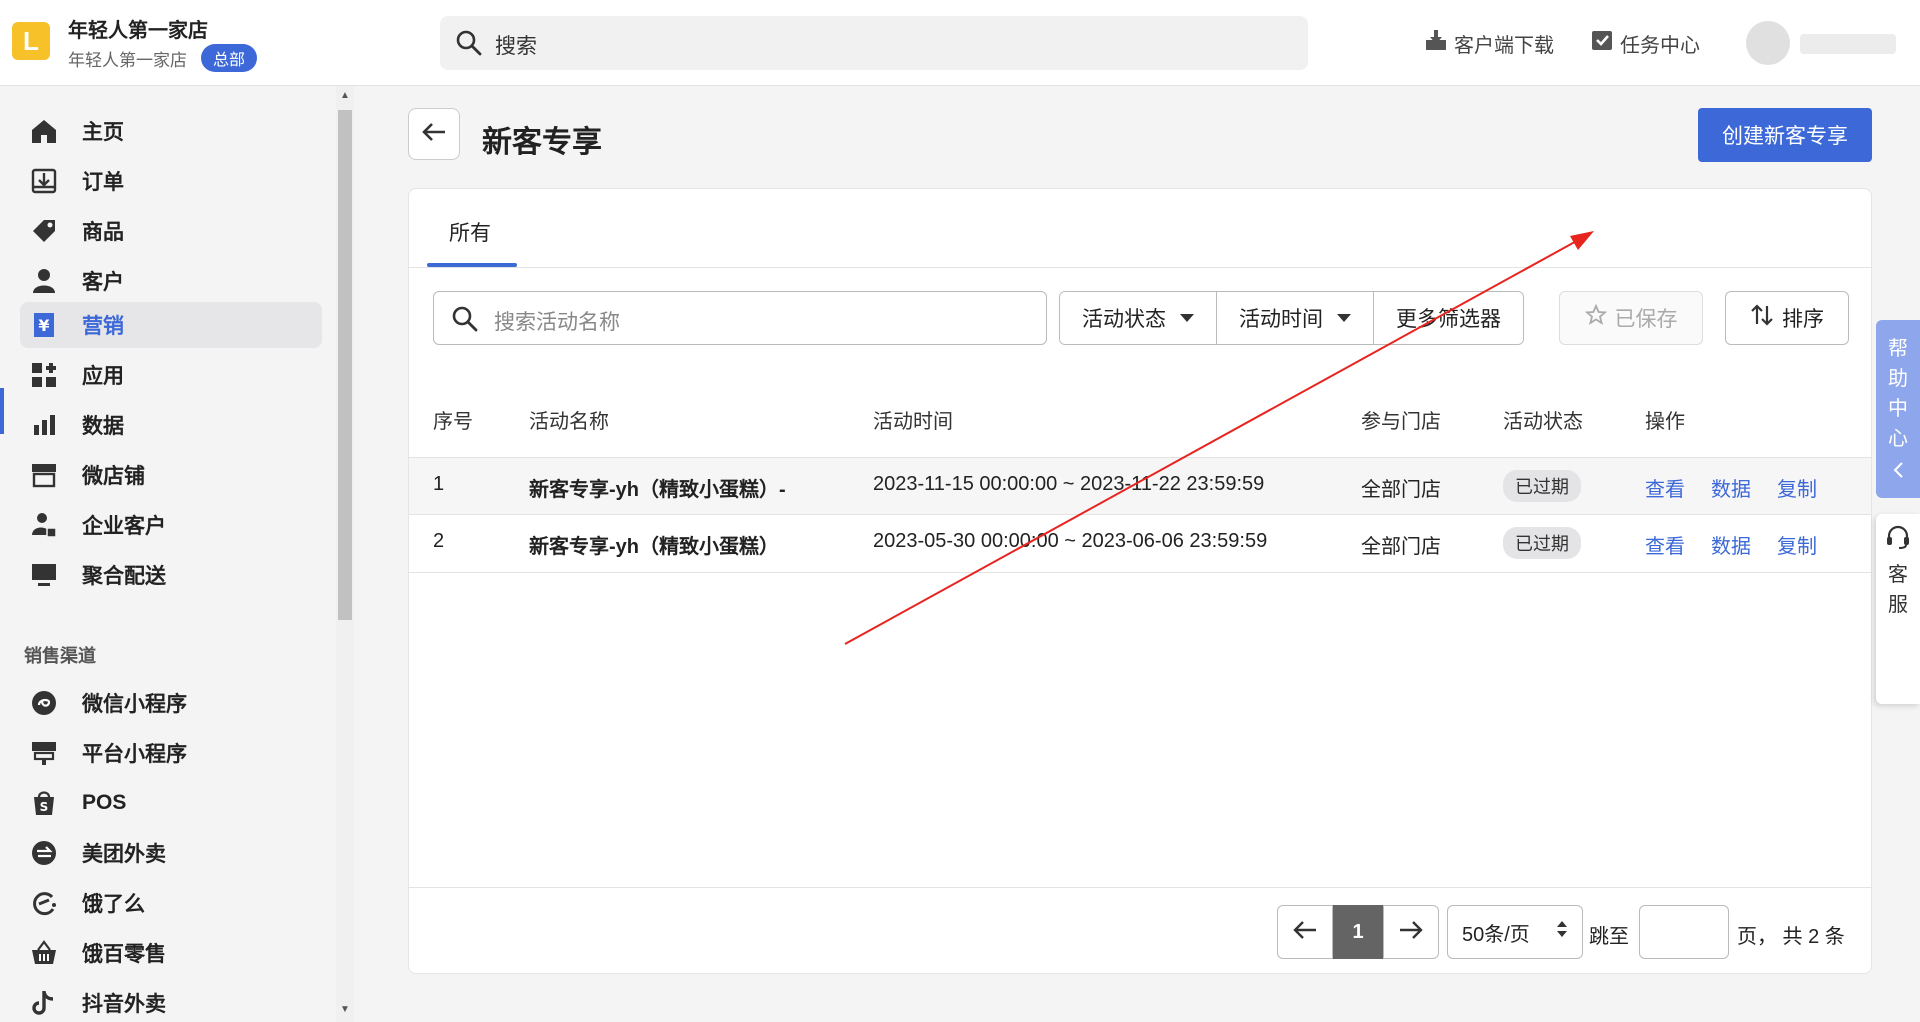  I want to click on nav-data: 数据, so click(171, 425).